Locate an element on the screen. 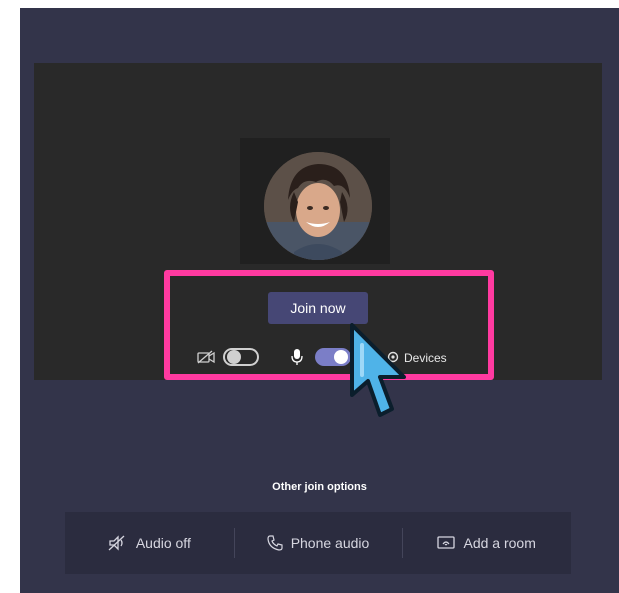 The height and width of the screenshot is (593, 619). add-a-room-option: Add a room is located at coordinates (486, 543).